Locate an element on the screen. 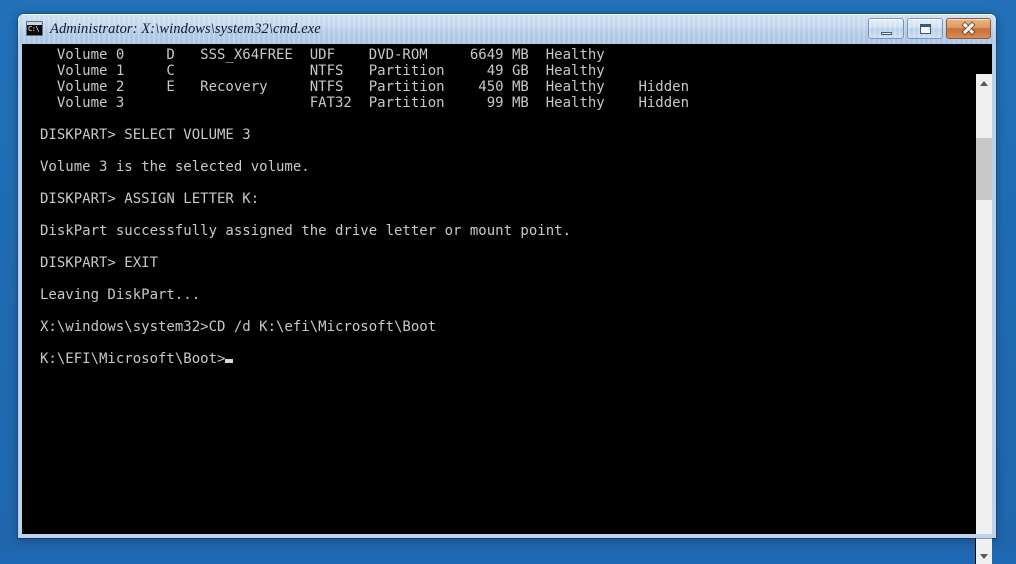 This screenshot has width=1016, height=564. console-cursor is located at coordinates (229, 361).